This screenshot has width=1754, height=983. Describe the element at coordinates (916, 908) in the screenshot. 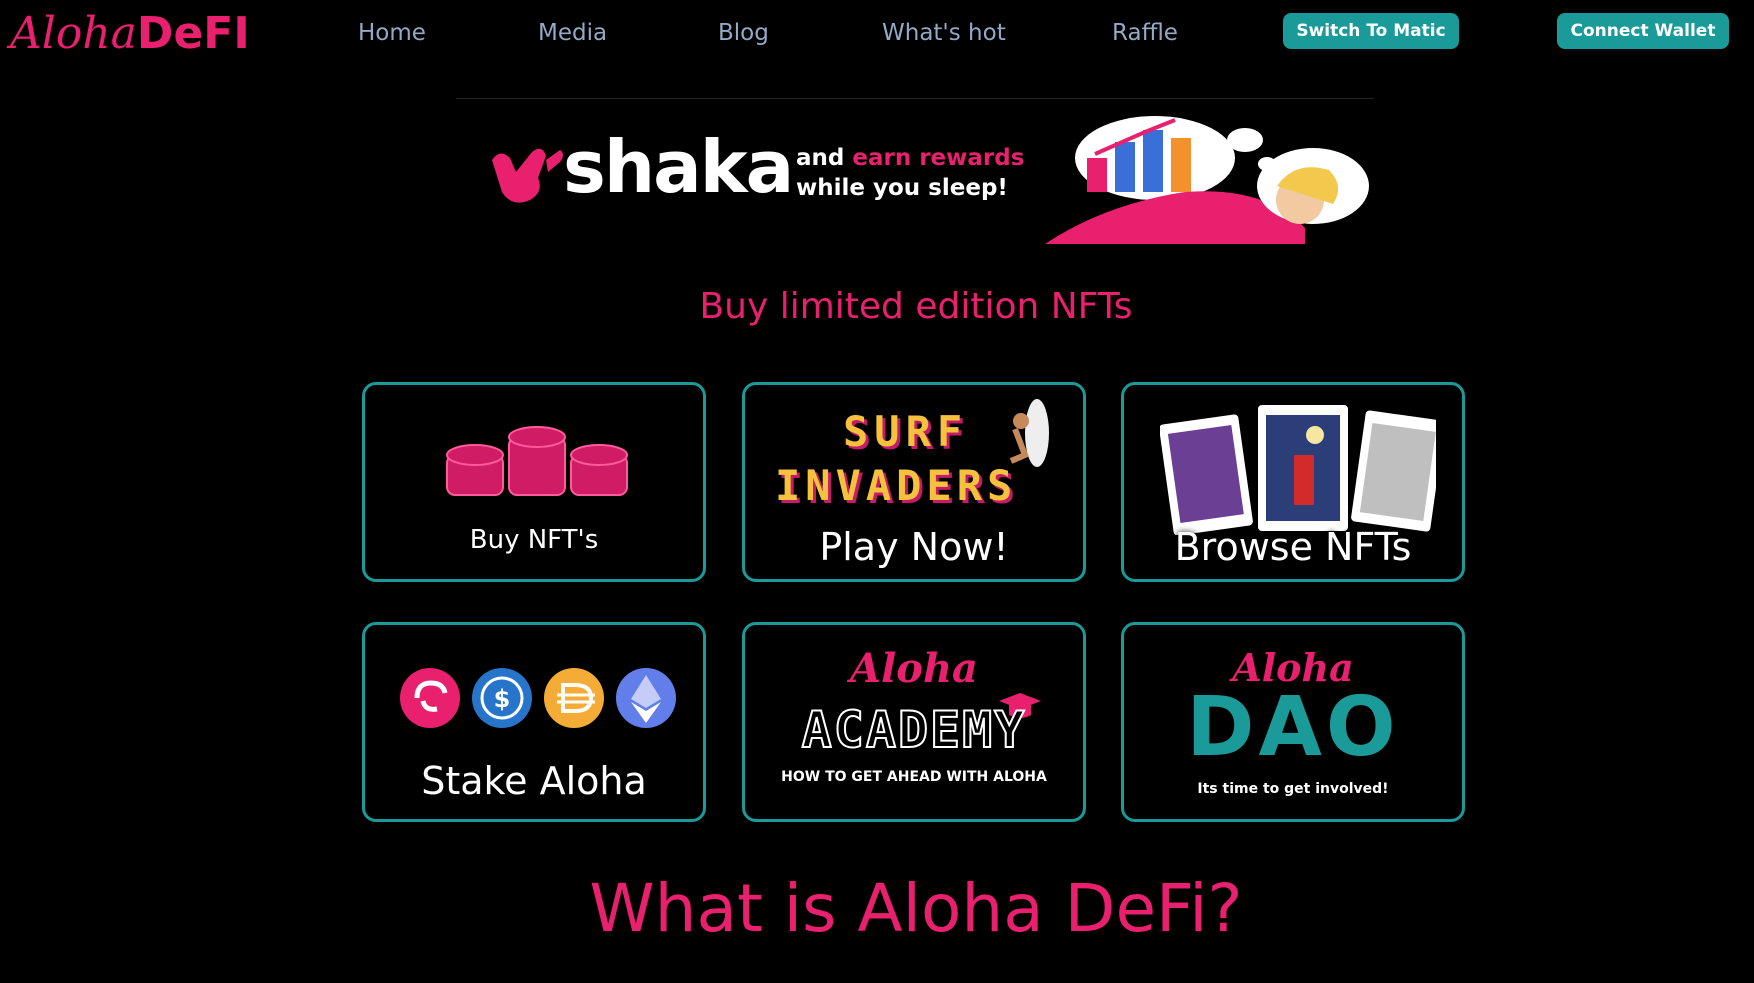

I see `about-title: What is Aloha DeFi?` at that location.